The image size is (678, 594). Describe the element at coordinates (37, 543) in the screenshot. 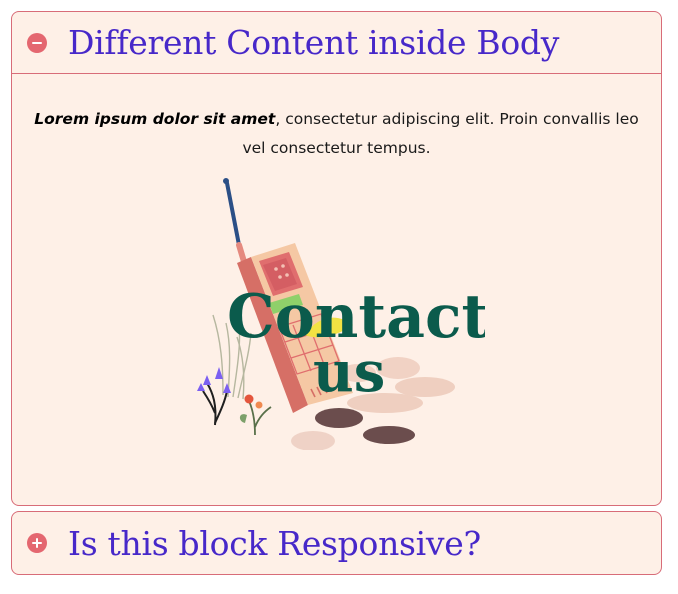

I see `plus-circle-icon` at that location.